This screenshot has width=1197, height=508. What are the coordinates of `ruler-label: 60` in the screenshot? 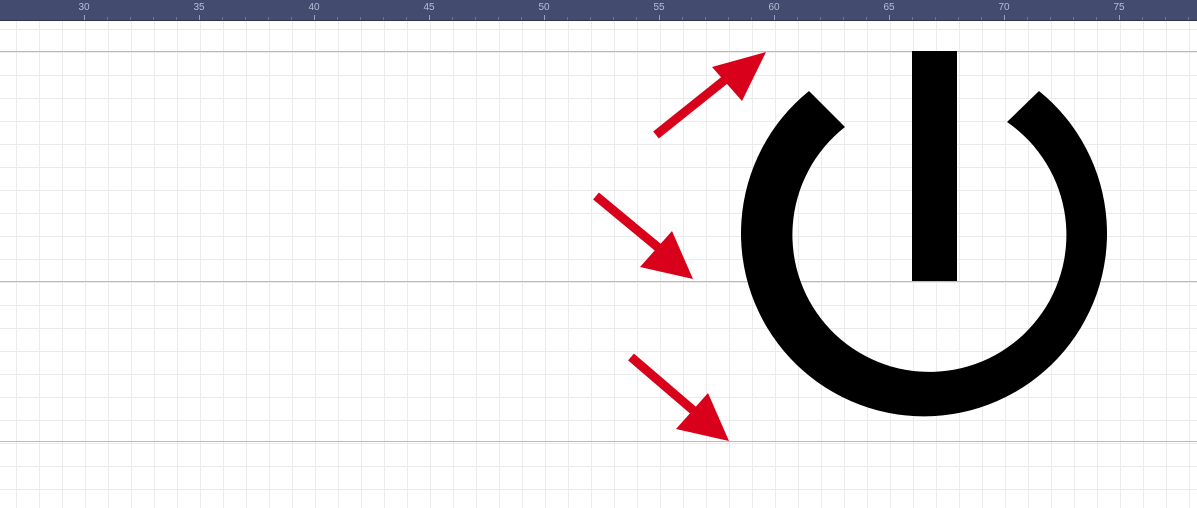 It's located at (774, 7).